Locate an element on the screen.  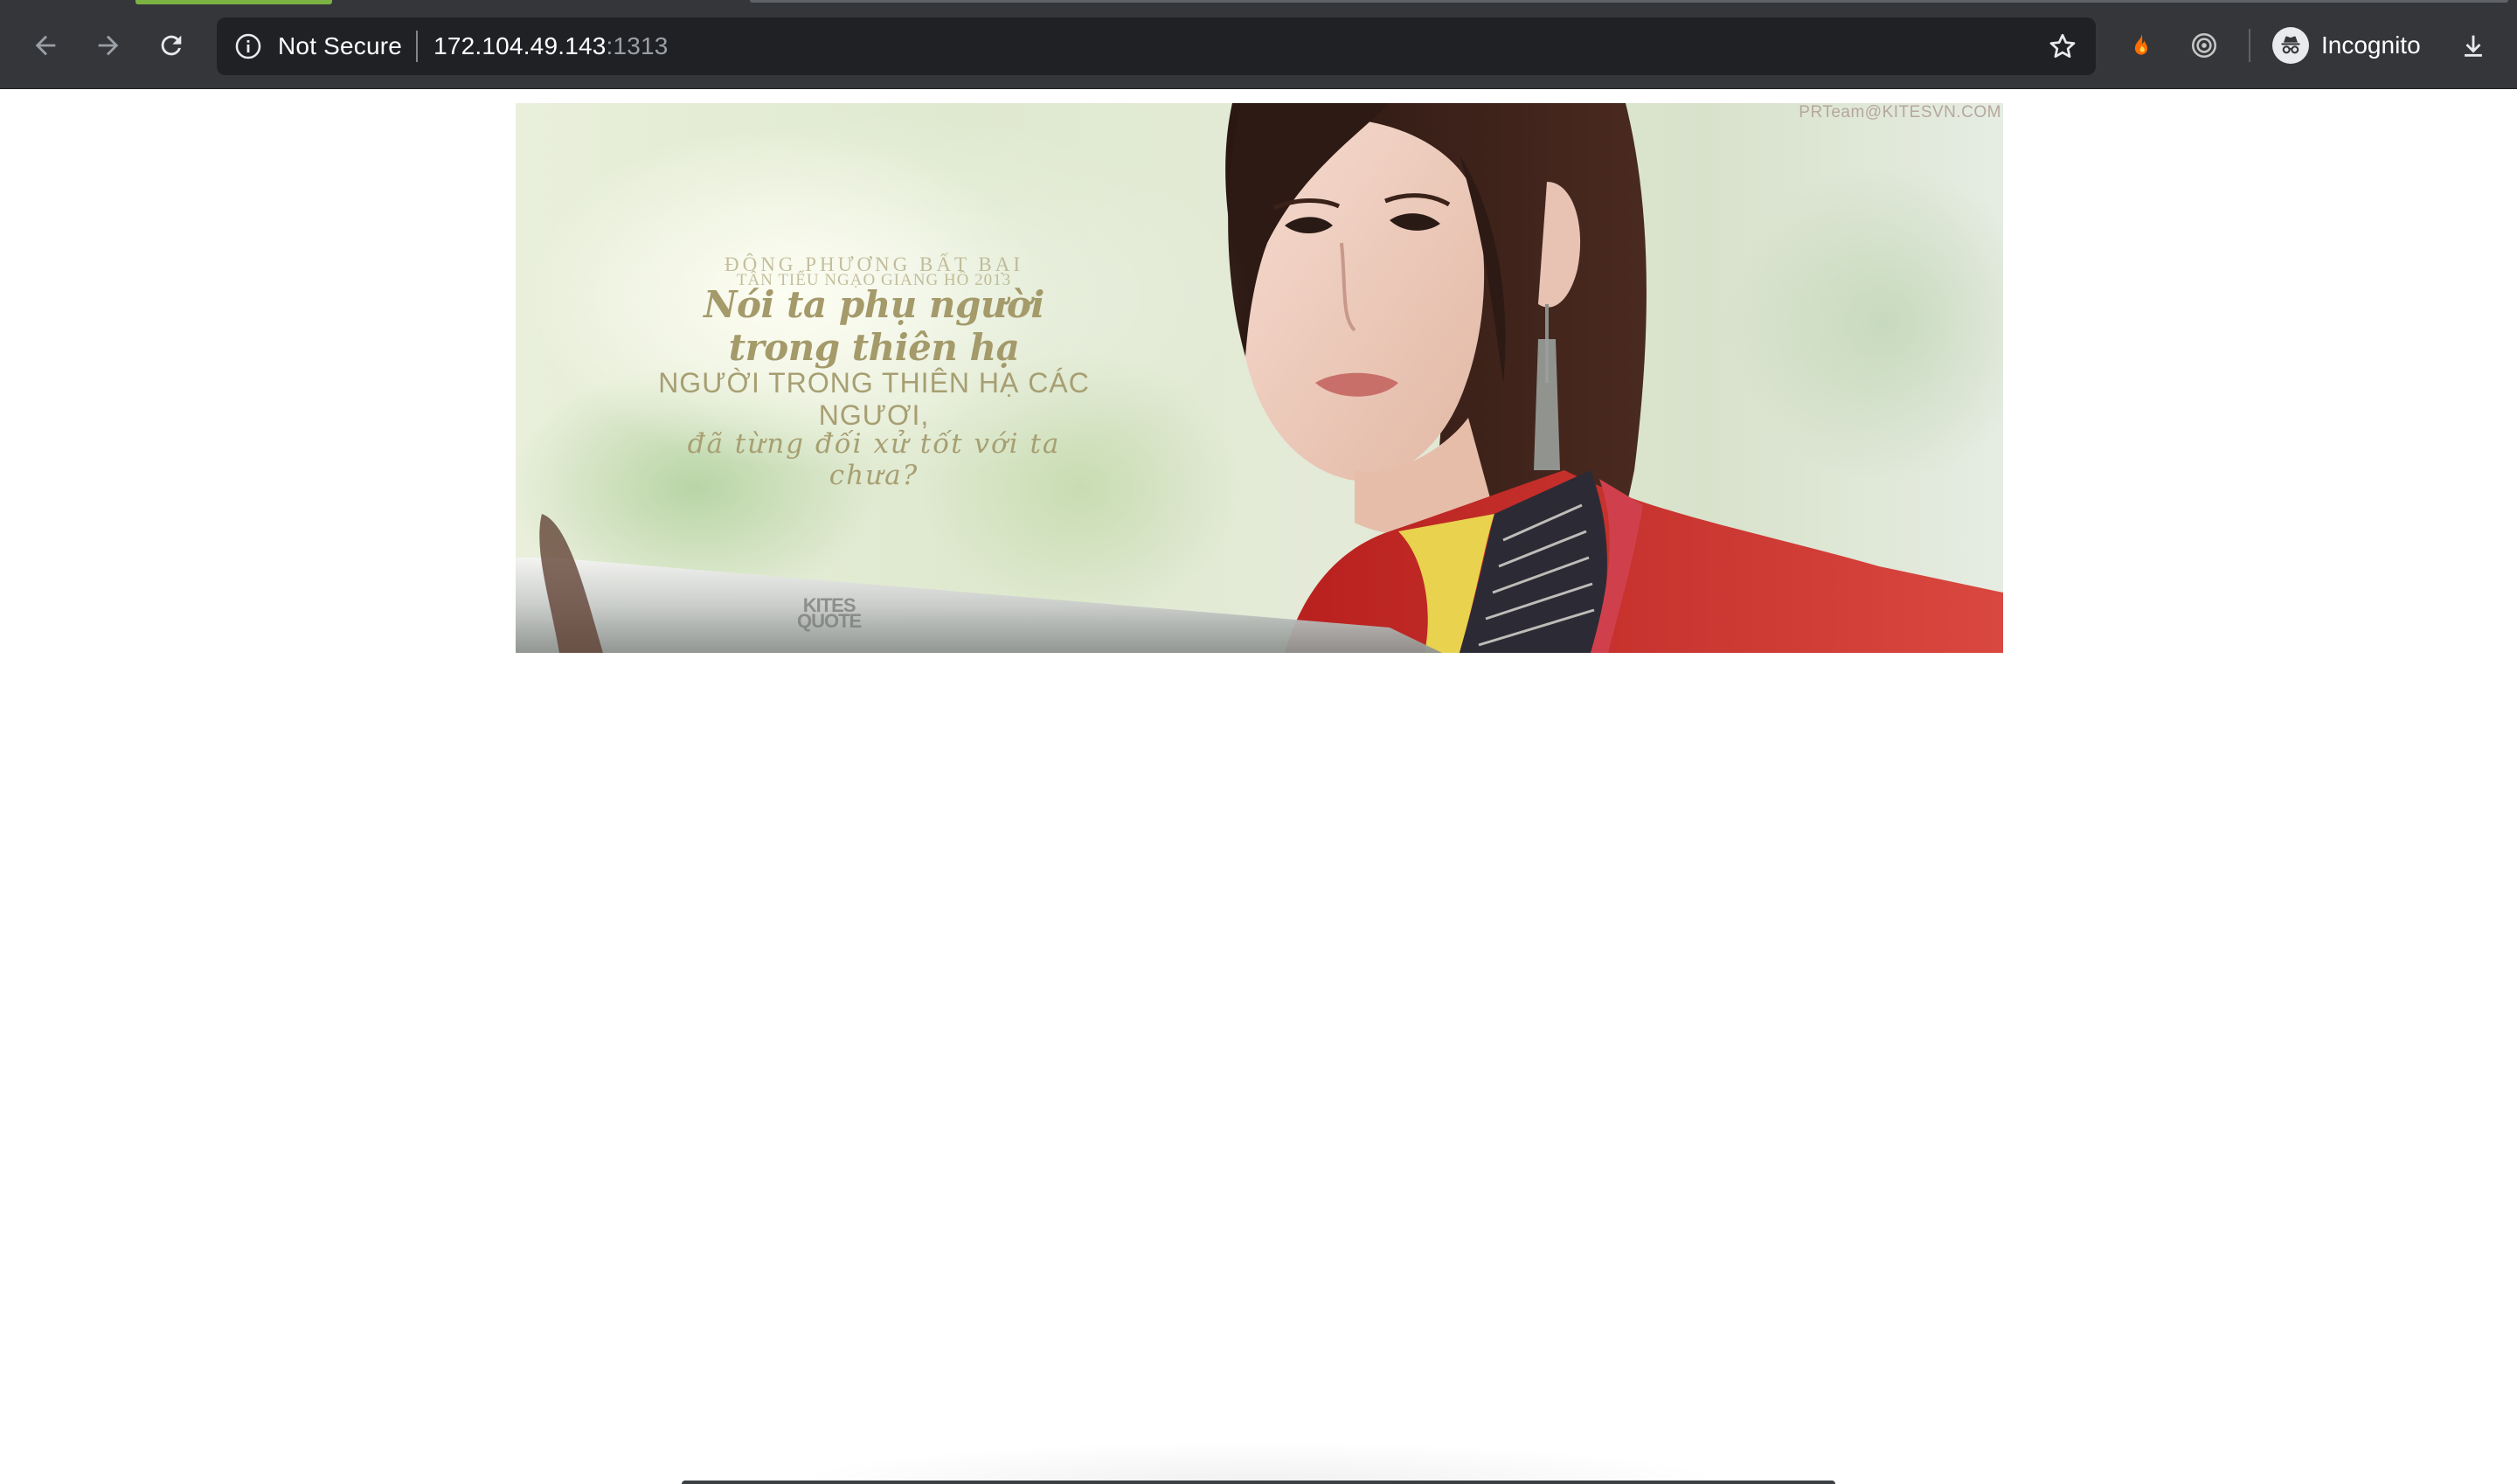
quote-line-5: đã từng đối xử tốt với ta chưa? is located at coordinates (874, 459).